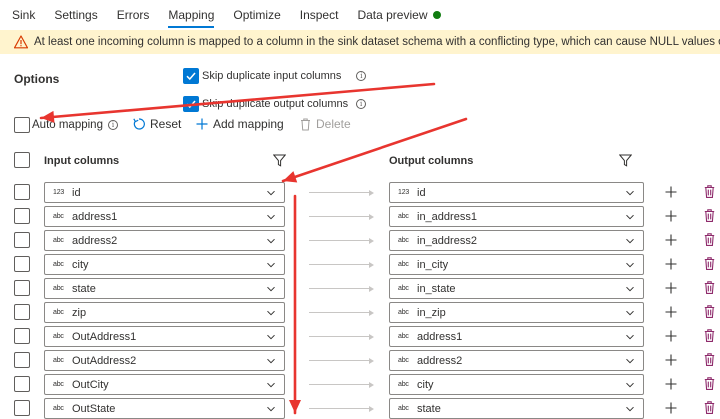  Describe the element at coordinates (66, 125) in the screenshot. I see `auto-mapping-toggle: Auto mapping i` at that location.